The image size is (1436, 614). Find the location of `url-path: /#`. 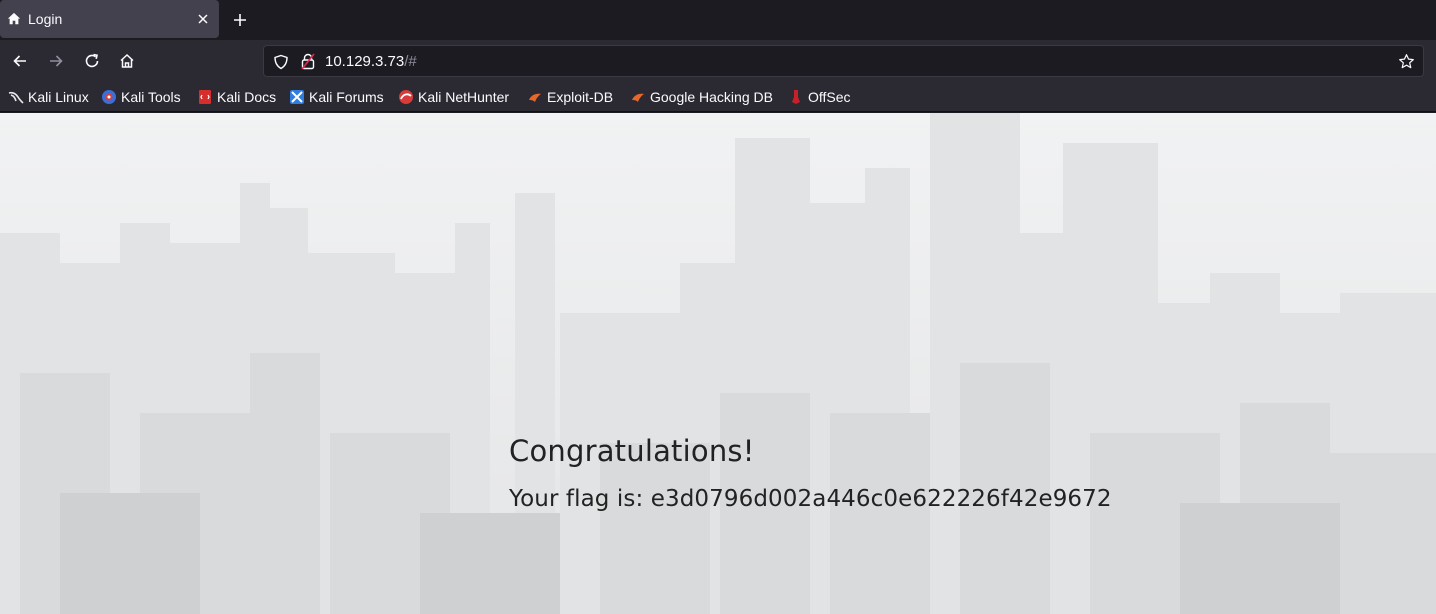

url-path: /# is located at coordinates (410, 61).